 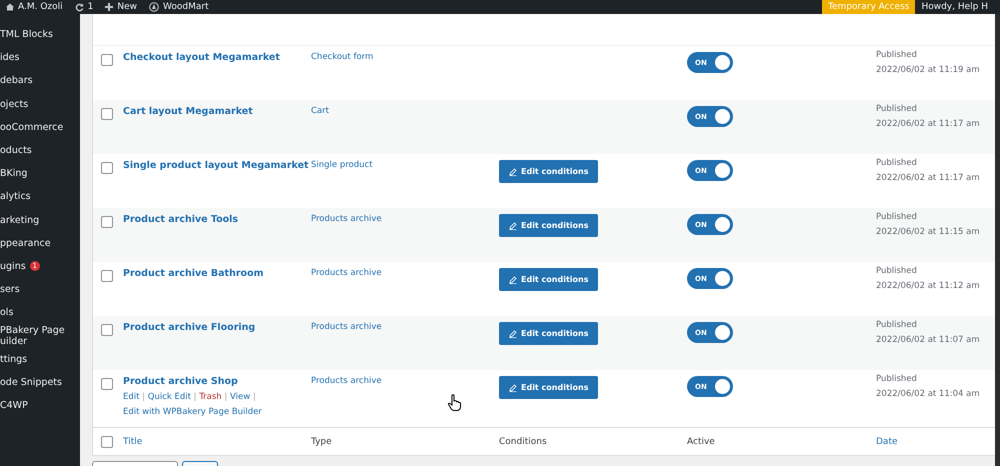 What do you see at coordinates (36, 336) in the screenshot?
I see `menu-item: PBakery Page uilder` at bounding box center [36, 336].